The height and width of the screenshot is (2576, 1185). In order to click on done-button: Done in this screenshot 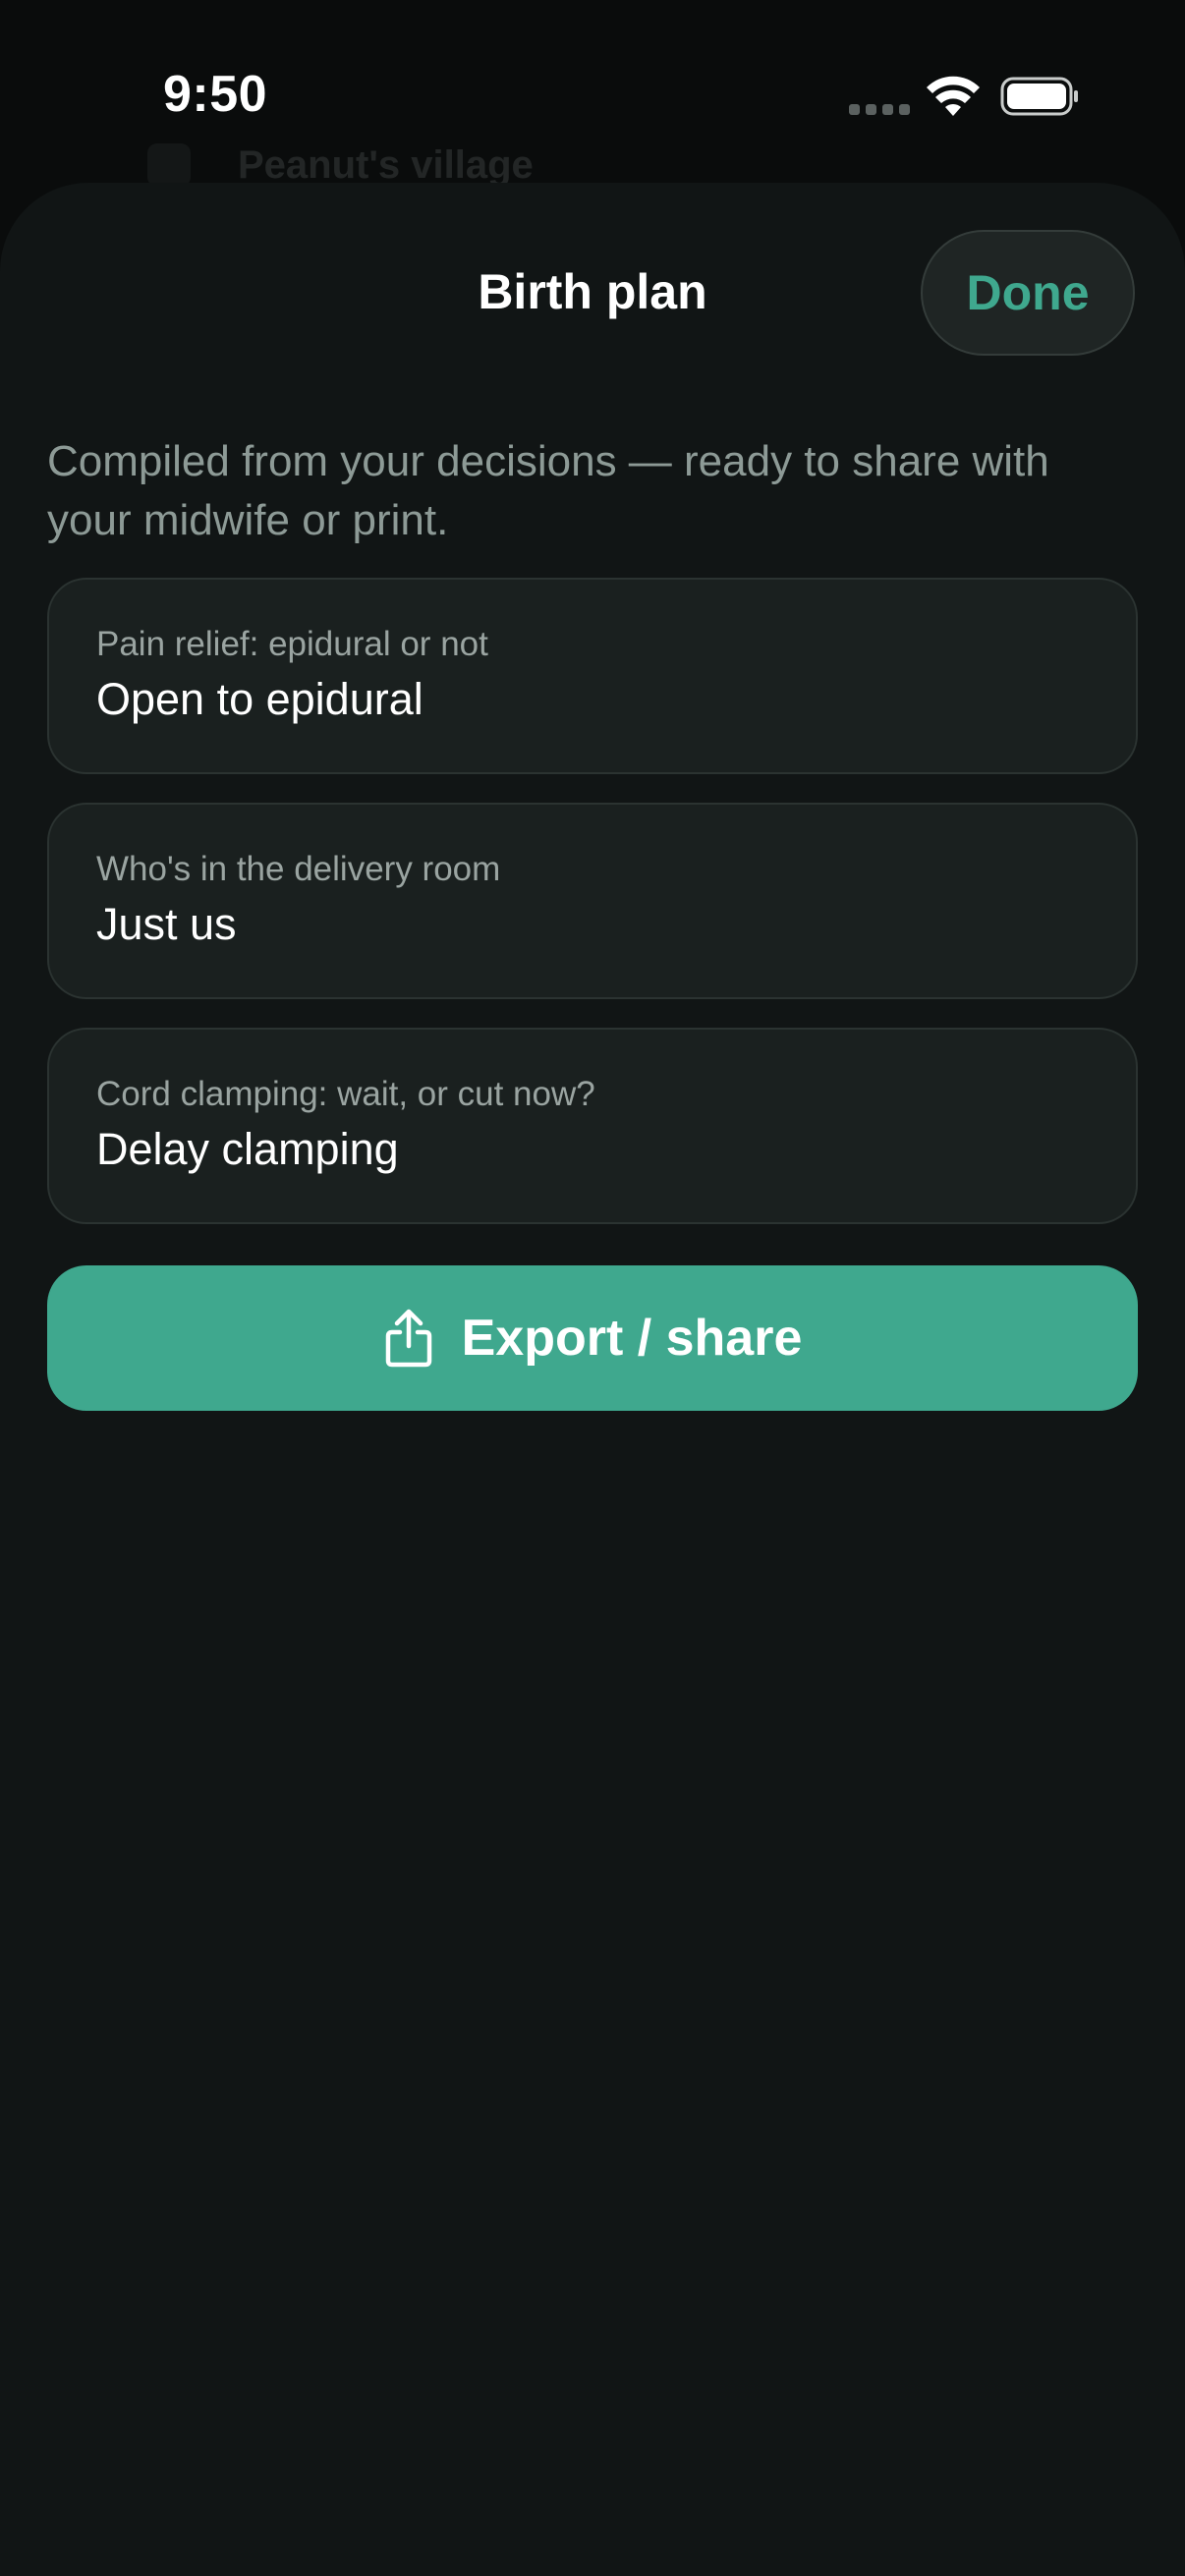, I will do `click(1028, 293)`.